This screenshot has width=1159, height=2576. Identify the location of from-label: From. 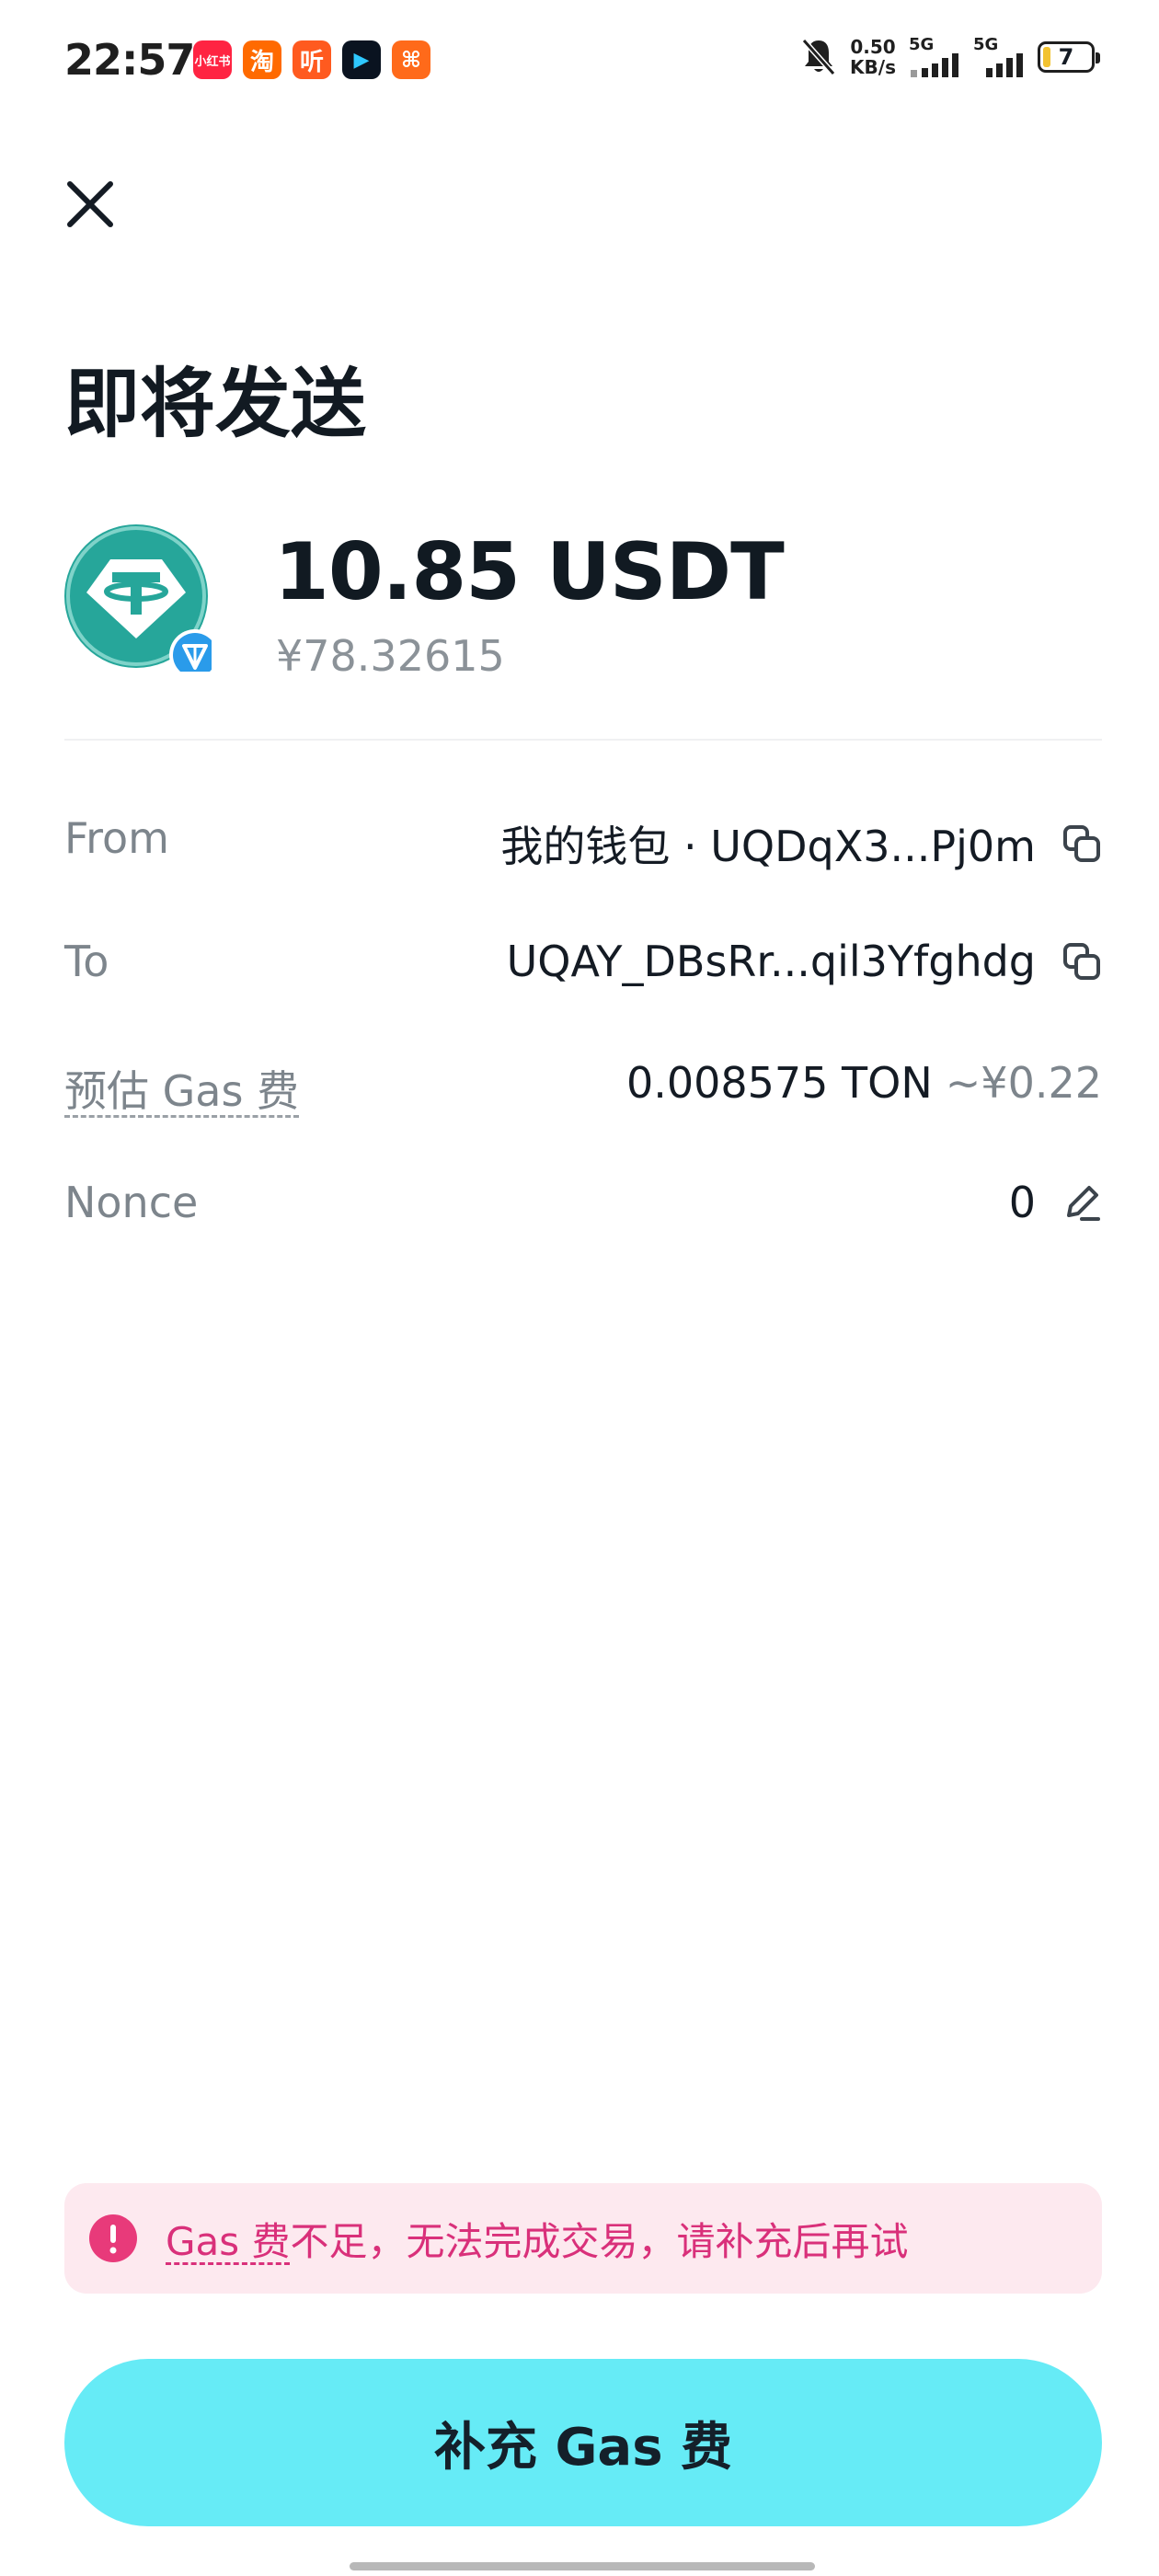
(116, 838).